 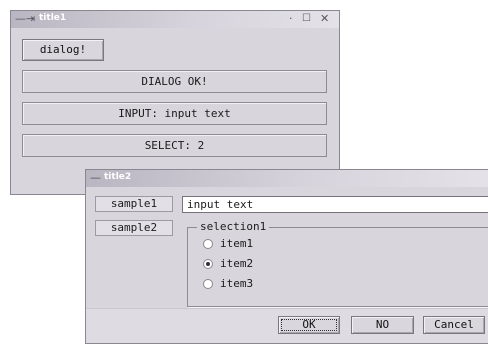 I want to click on radio-item3-label: item3, so click(x=236, y=283).